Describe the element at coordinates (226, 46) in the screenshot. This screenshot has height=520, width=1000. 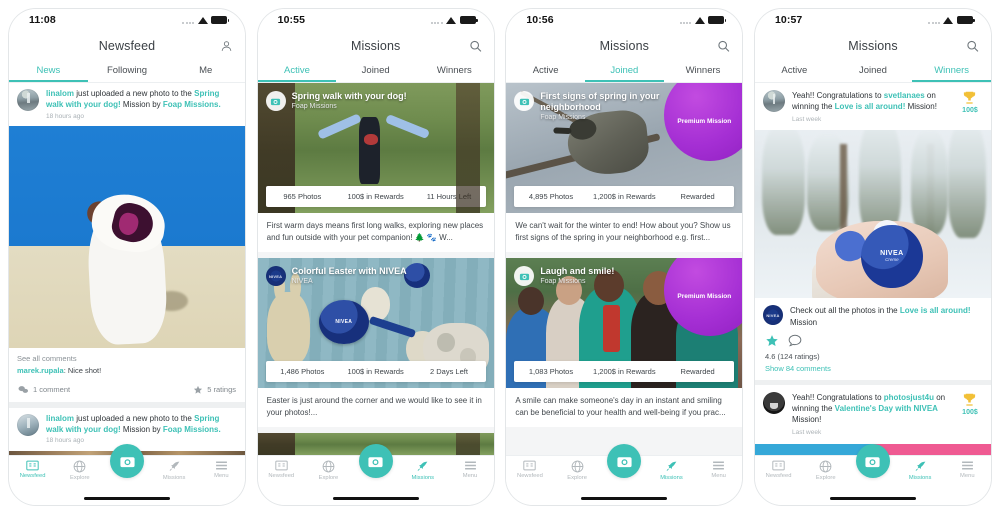
I see `profile-button` at that location.